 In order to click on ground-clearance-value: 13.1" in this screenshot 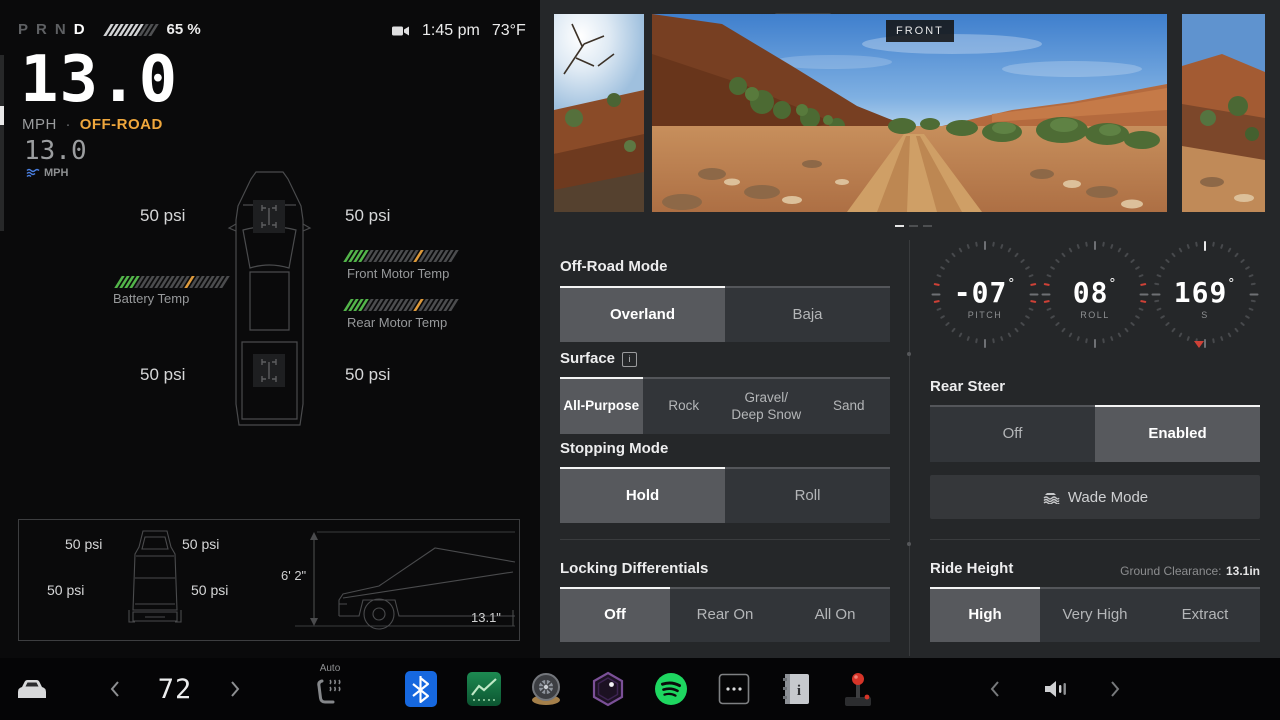, I will do `click(486, 617)`.